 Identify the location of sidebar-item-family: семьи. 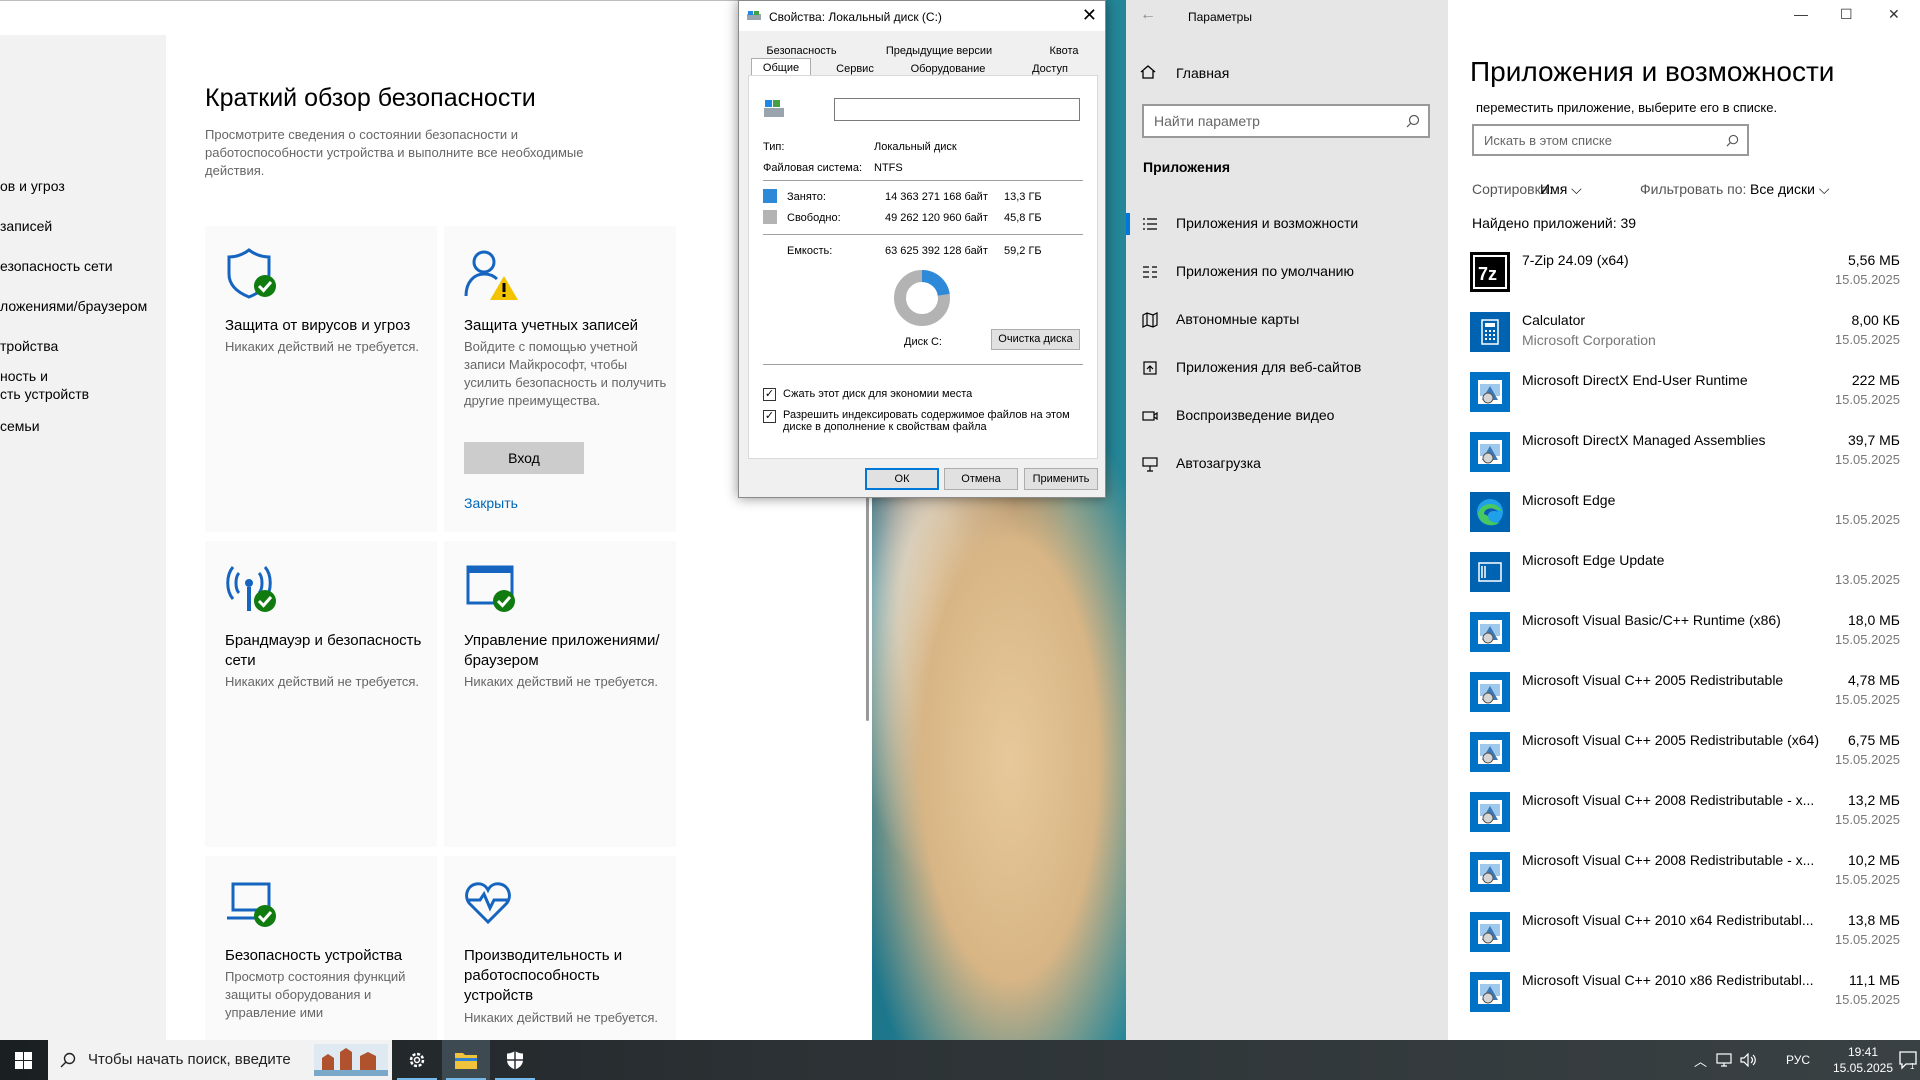
(20, 426).